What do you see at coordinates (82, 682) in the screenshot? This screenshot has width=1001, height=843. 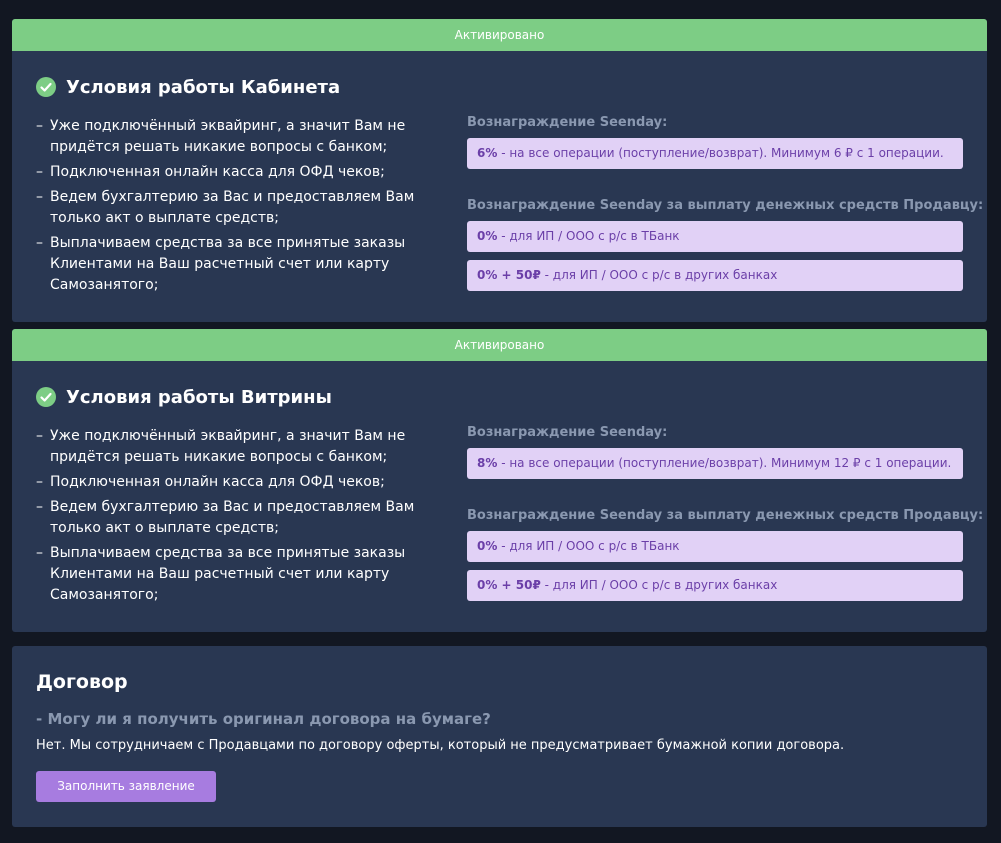 I see `contract-title: Договор` at bounding box center [82, 682].